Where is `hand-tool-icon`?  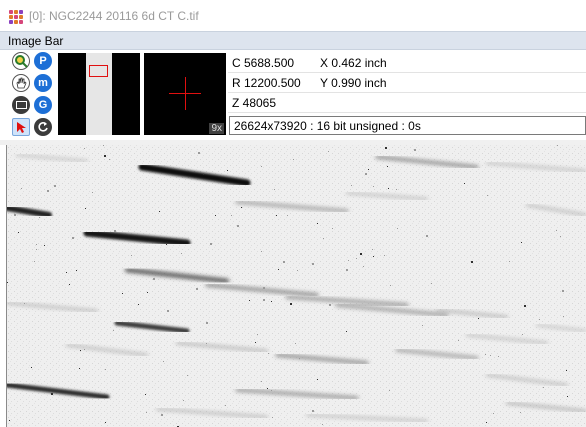 hand-tool-icon is located at coordinates (21, 83).